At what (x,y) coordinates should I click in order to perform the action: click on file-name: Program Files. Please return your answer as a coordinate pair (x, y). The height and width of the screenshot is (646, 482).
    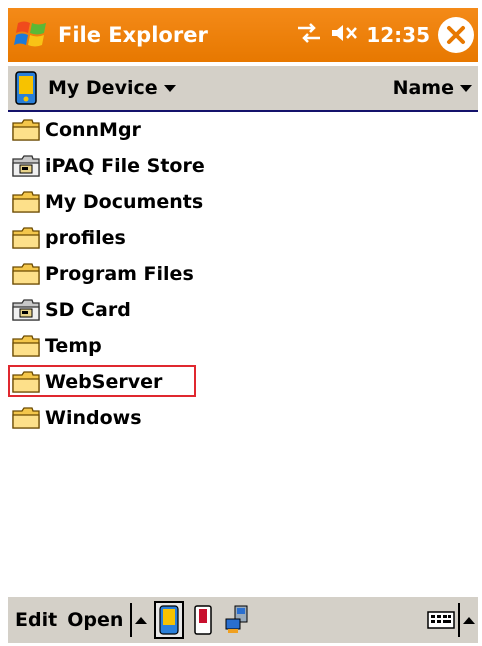
    Looking at the image, I should click on (119, 274).